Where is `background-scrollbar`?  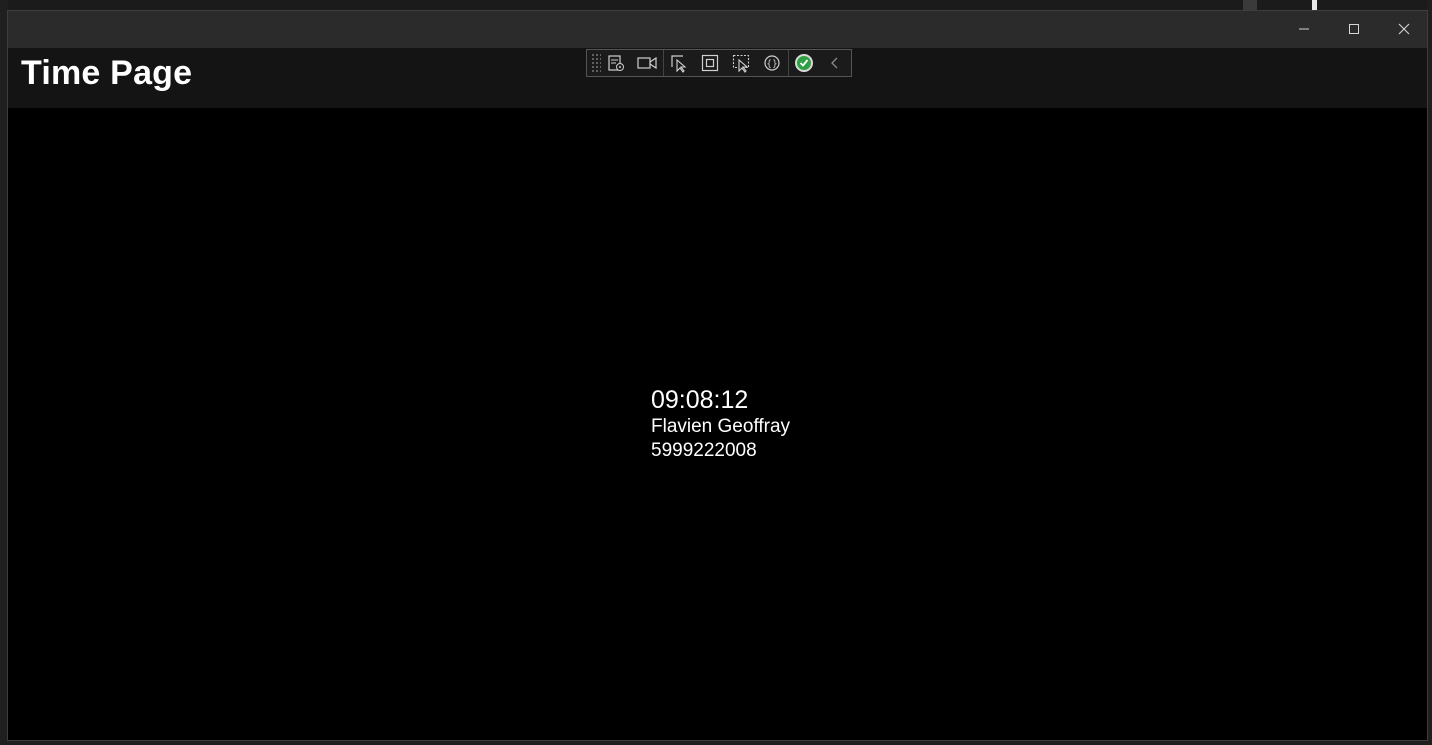 background-scrollbar is located at coordinates (1250, 5).